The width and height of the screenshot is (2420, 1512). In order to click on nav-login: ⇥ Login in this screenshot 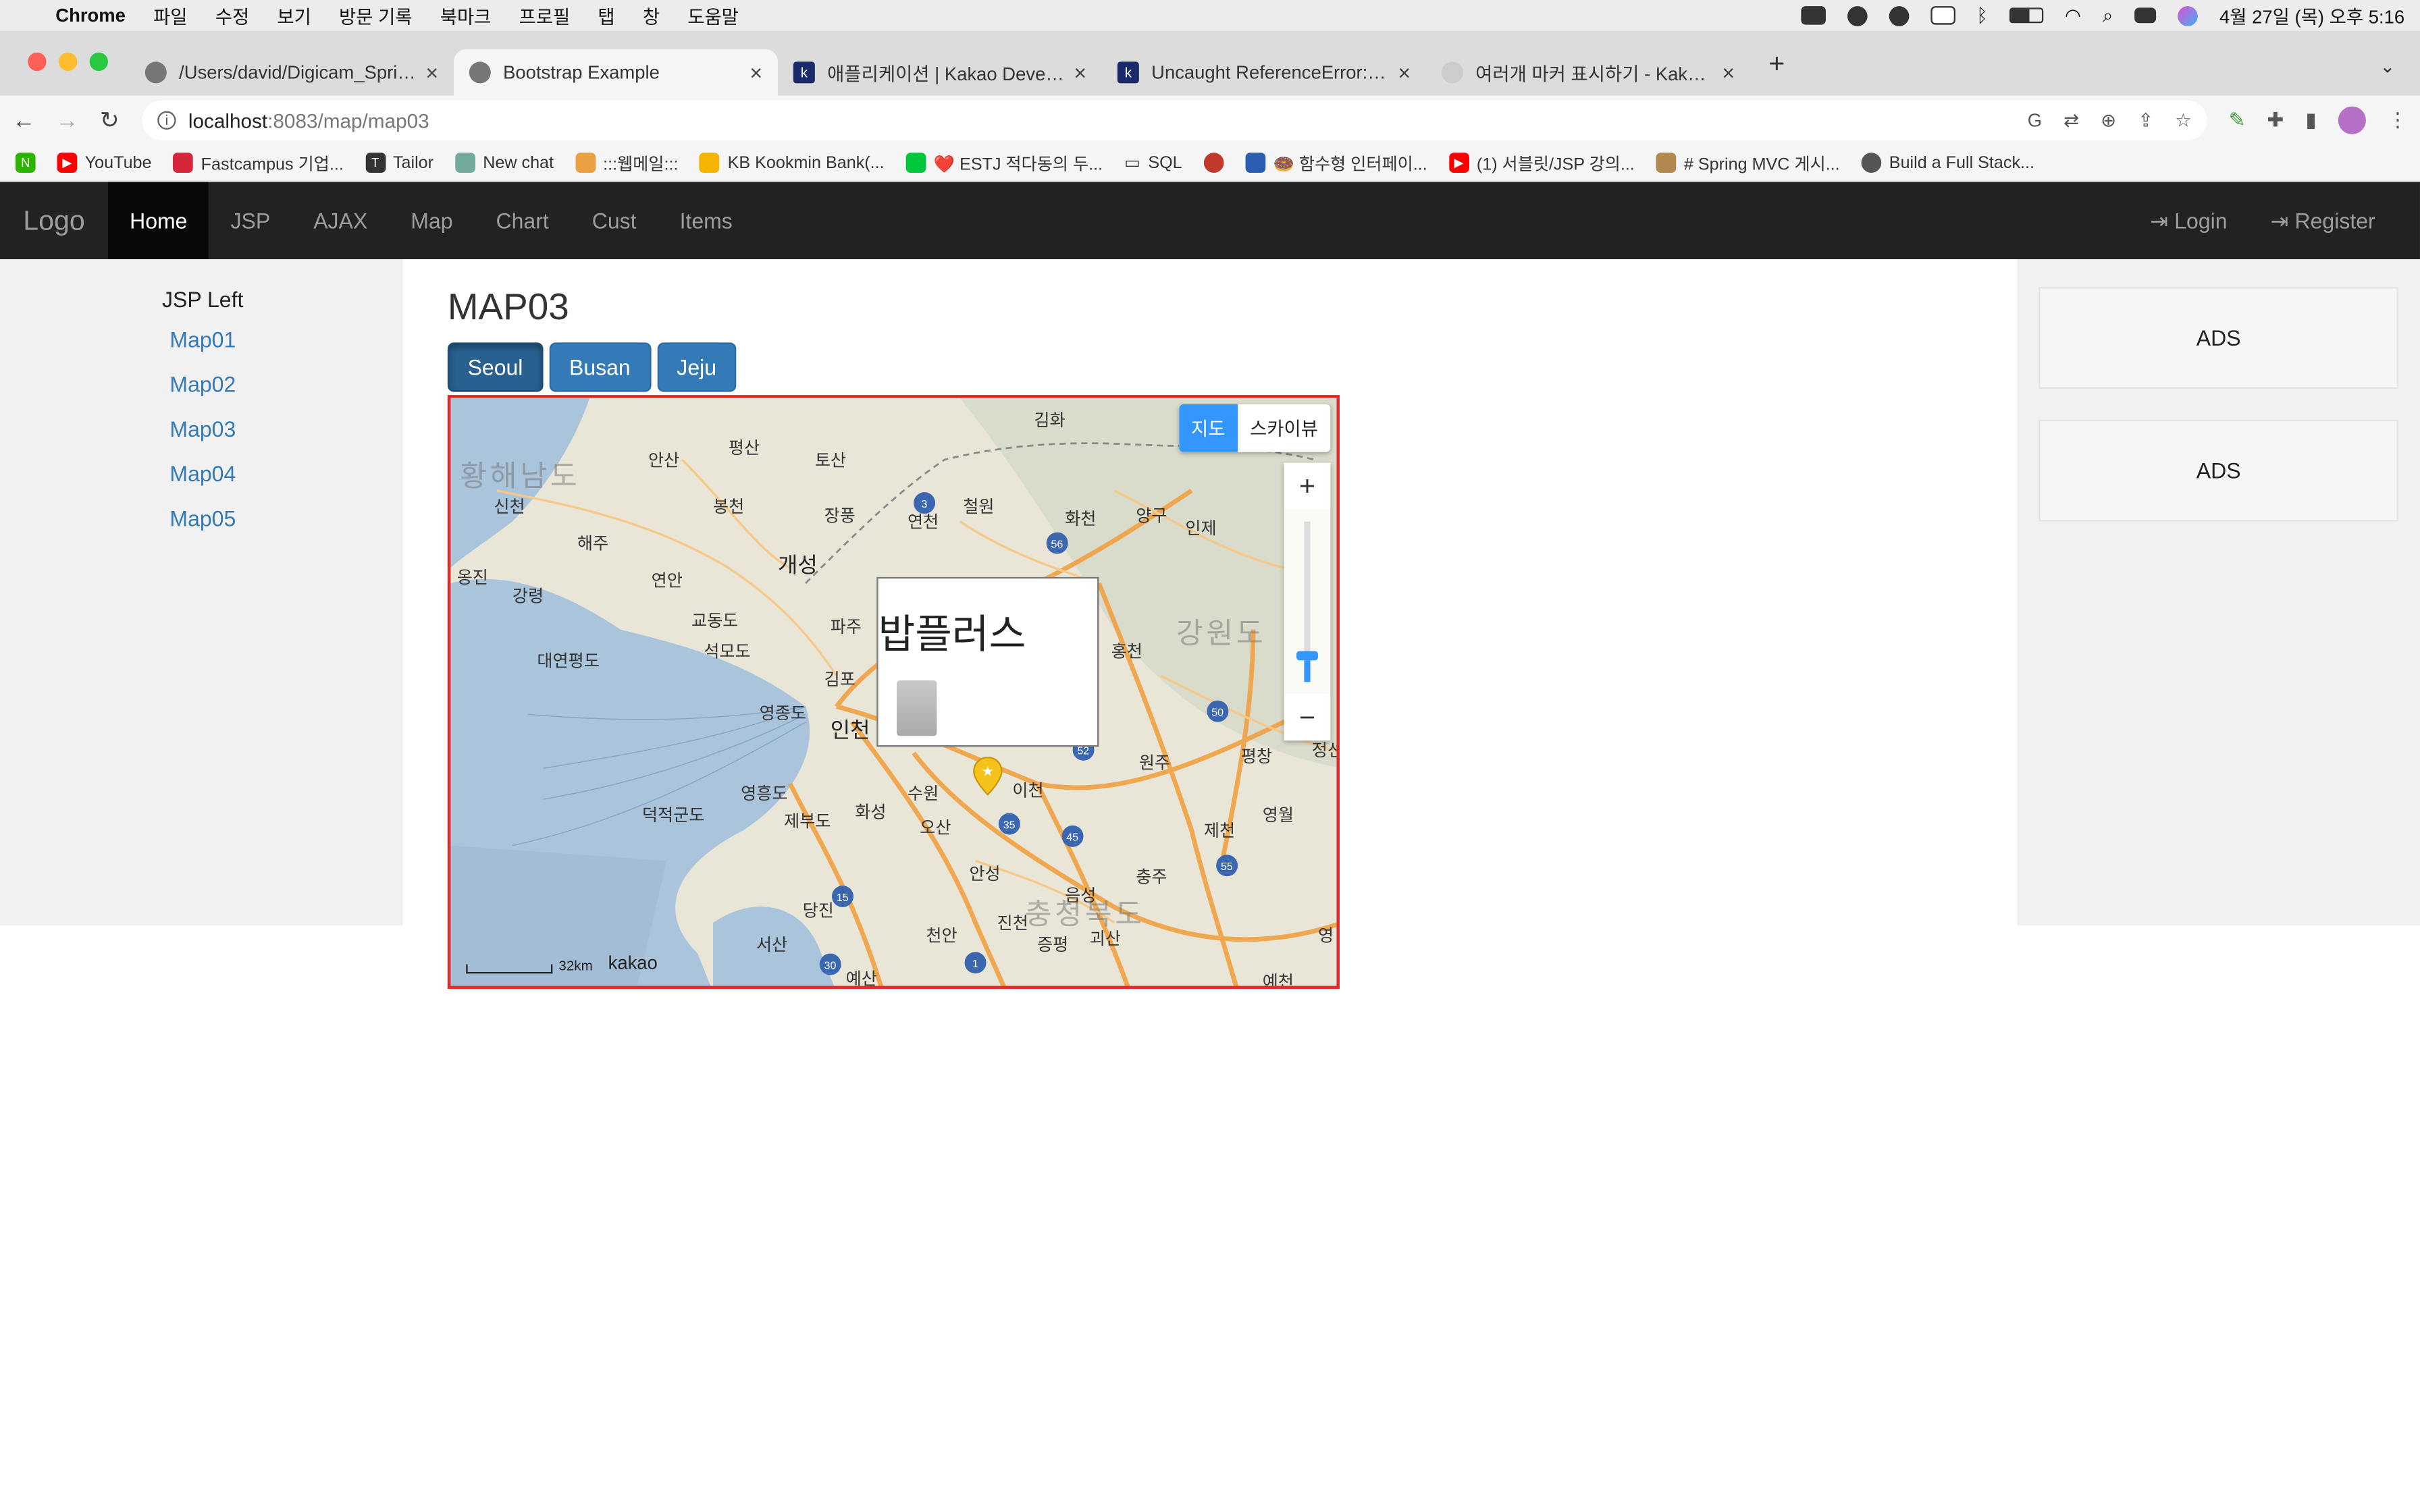, I will do `click(2188, 220)`.